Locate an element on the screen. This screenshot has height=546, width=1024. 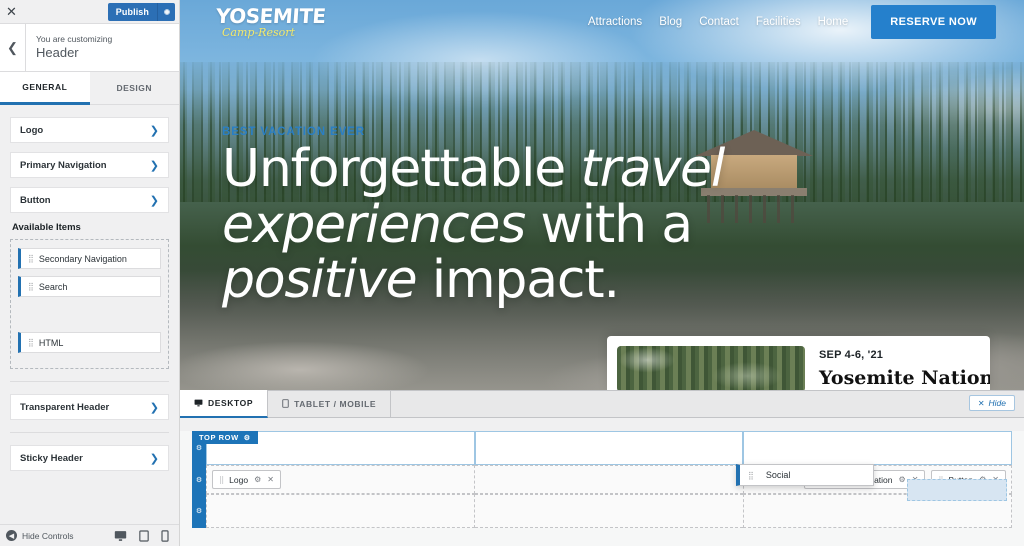
builder-tab-tablet-mobile: TABLET / MOBILE is located at coordinates (330, 403).